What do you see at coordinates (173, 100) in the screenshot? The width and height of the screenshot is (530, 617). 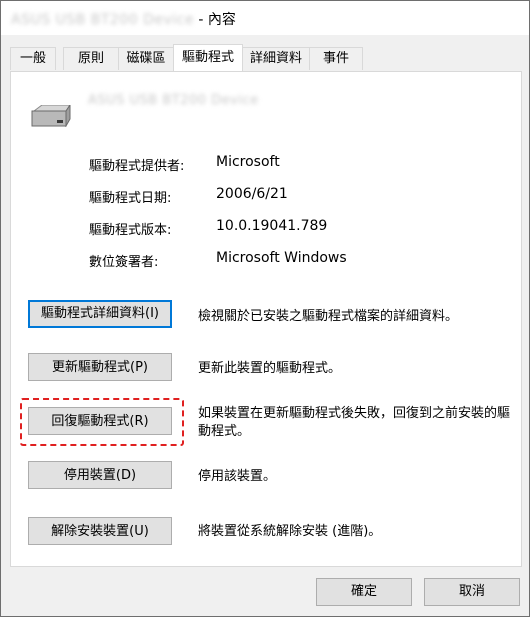 I see `device-name: ASUS USB BT200 Device` at bounding box center [173, 100].